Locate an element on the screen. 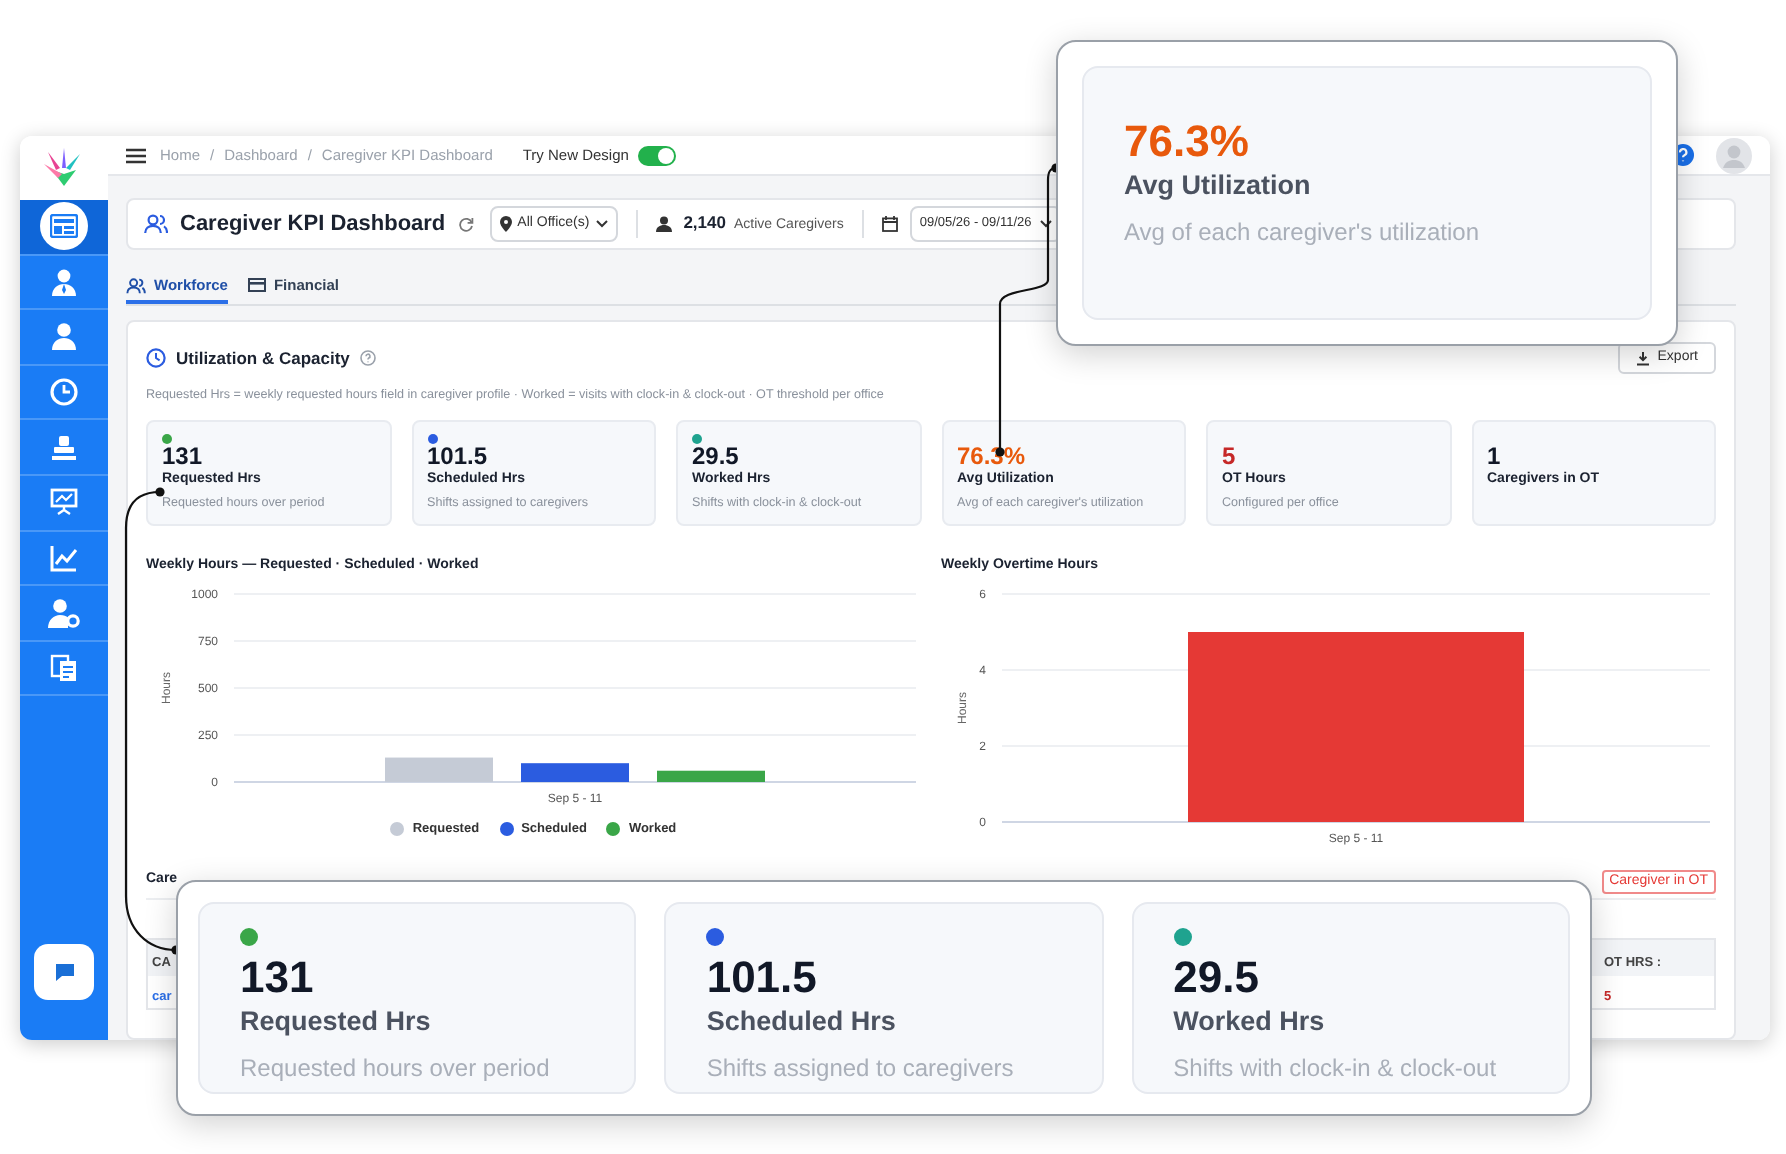  stat-description: Shifts assigned to caregivers is located at coordinates (861, 1069).